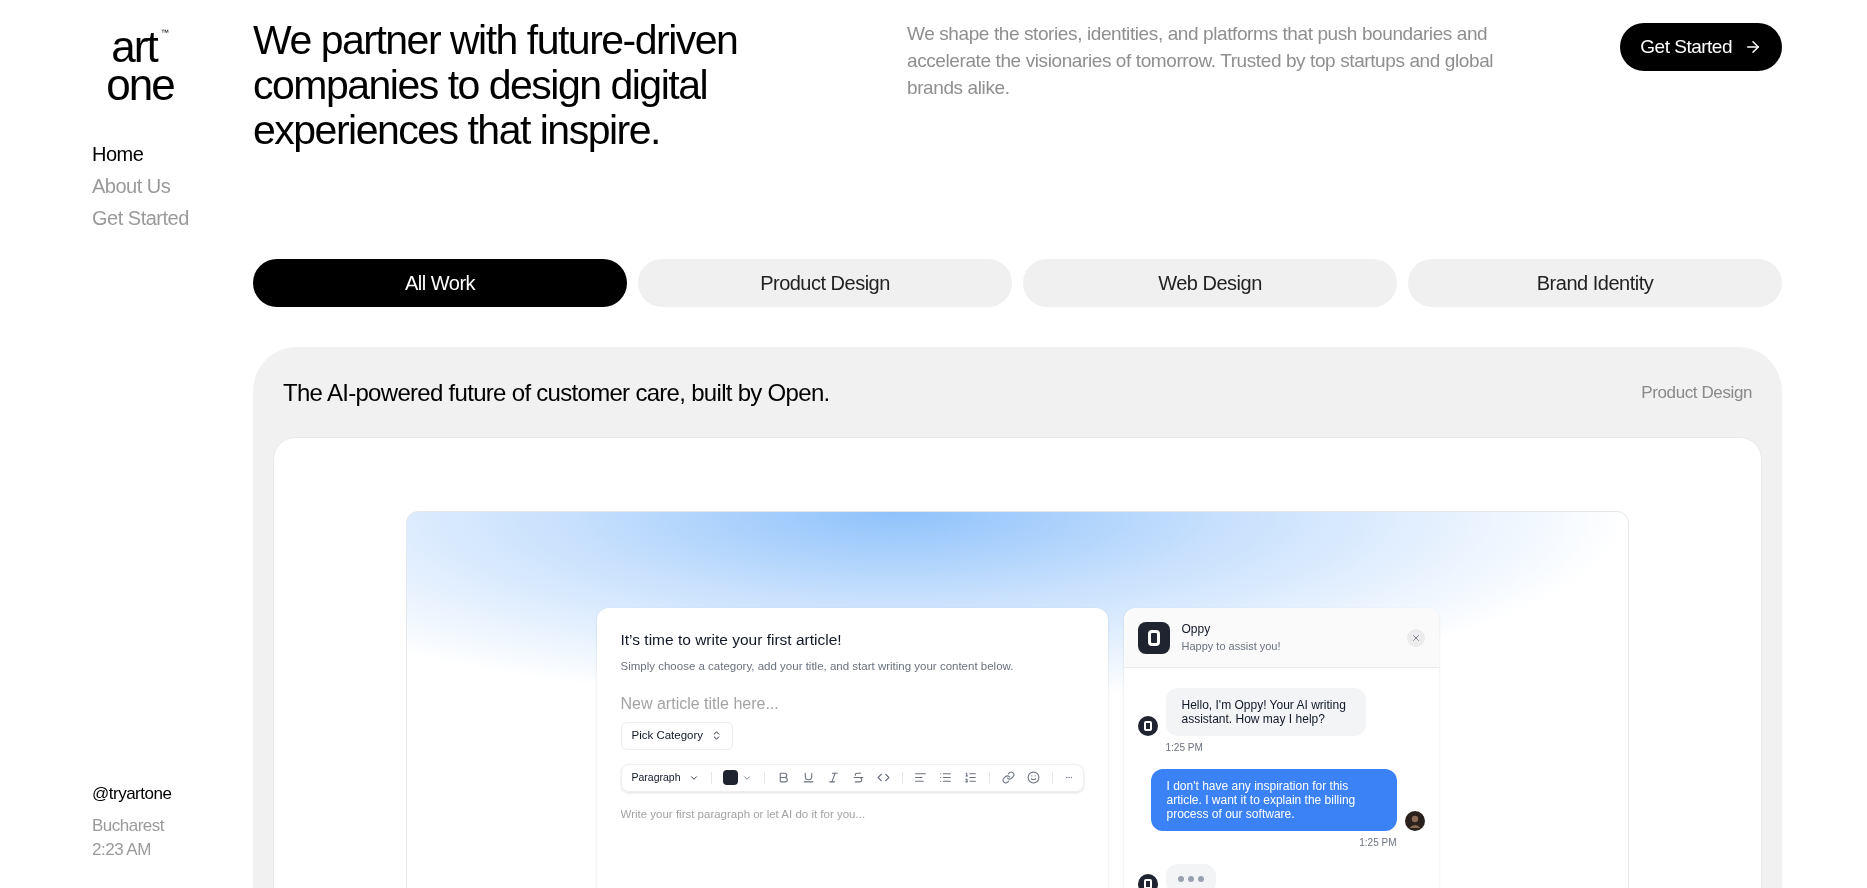  What do you see at coordinates (1265, 712) in the screenshot?
I see `bot-message: Hello, I'm Oppy! Your AI writing assistant. How may I help?` at bounding box center [1265, 712].